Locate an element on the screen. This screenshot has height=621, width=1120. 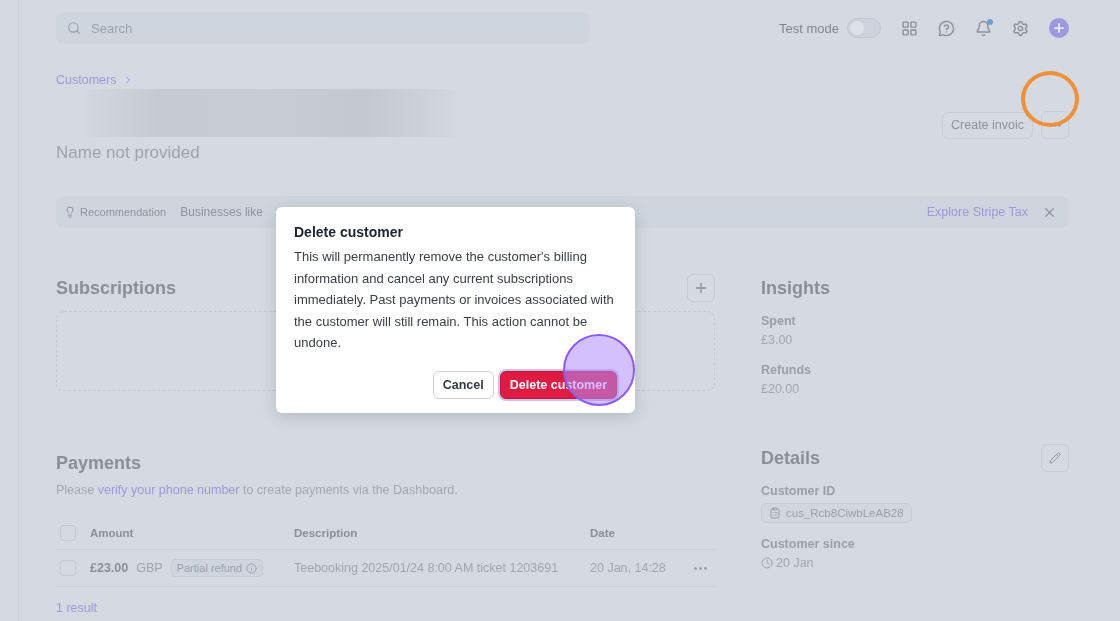
verify-link: verify your phone number is located at coordinates (168, 490).